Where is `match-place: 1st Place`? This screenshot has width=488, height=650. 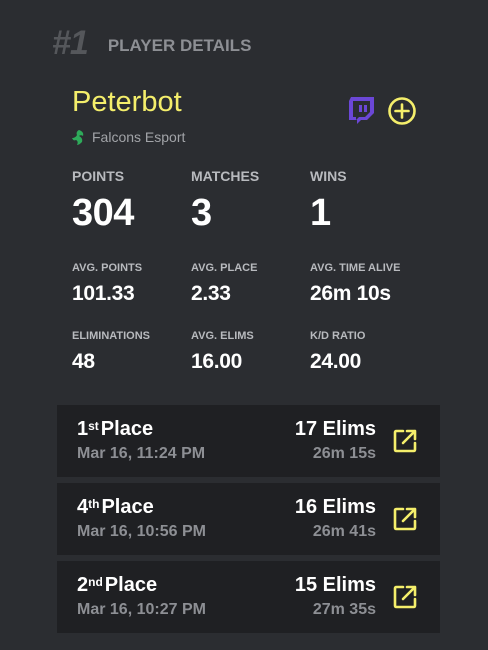
match-place: 1st Place is located at coordinates (115, 429).